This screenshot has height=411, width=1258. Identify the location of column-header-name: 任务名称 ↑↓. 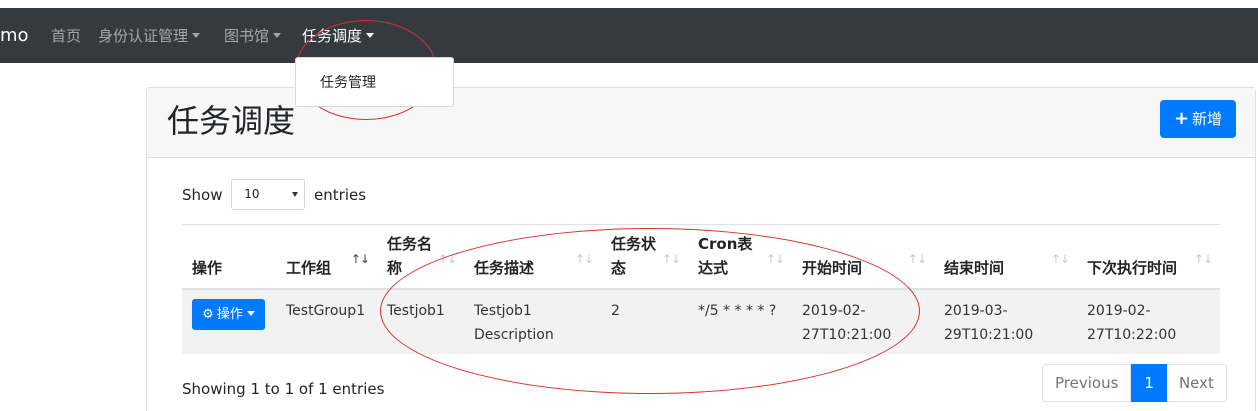
(420, 257).